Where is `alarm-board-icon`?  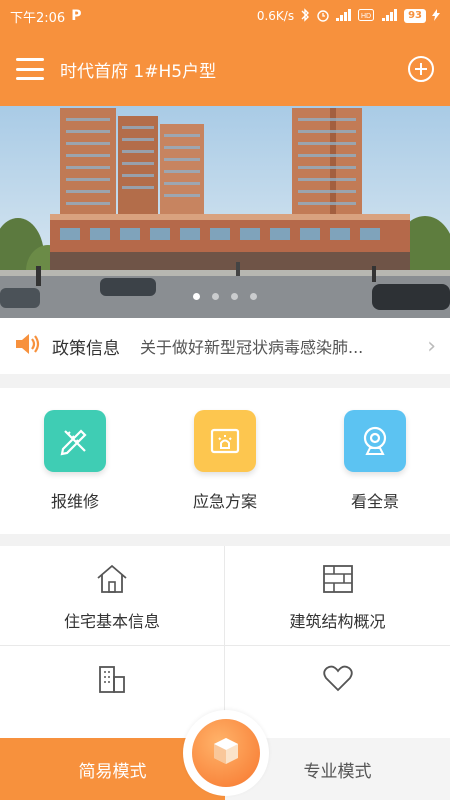 alarm-board-icon is located at coordinates (225, 441).